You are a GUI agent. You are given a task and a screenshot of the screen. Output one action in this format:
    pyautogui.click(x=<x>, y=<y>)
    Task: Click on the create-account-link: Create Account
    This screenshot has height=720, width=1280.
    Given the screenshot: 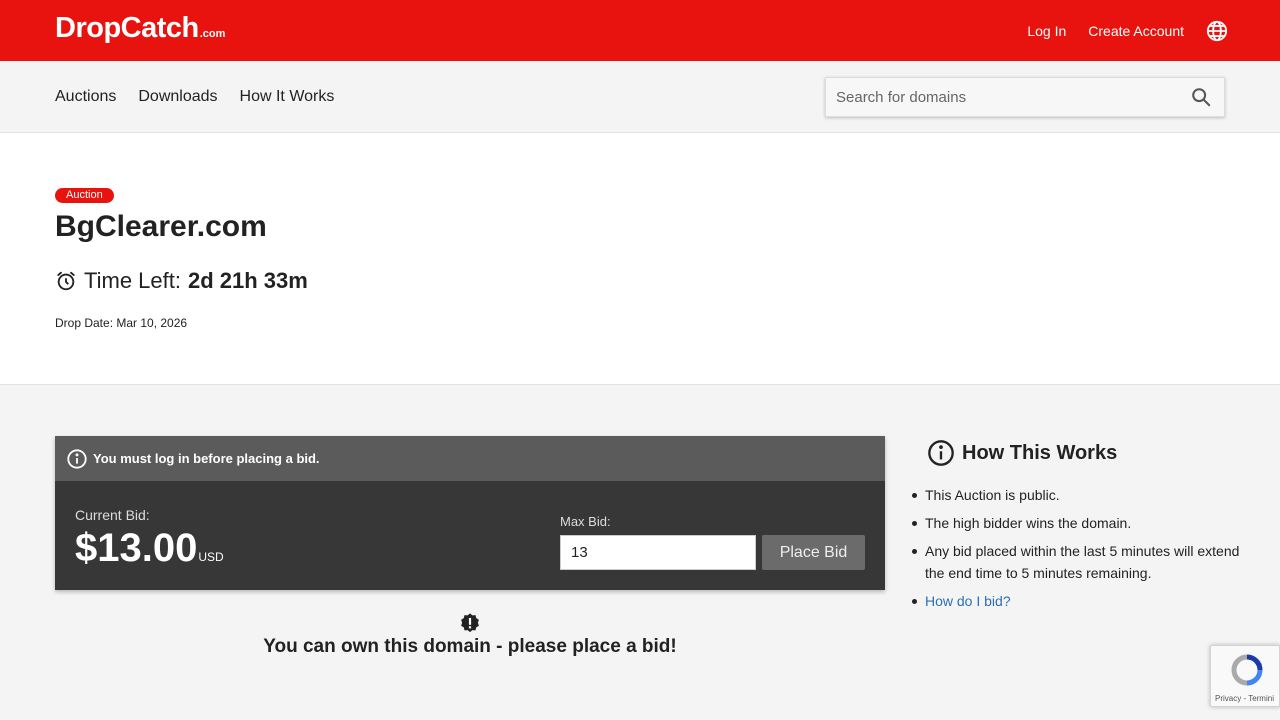 What is the action you would take?
    pyautogui.click(x=1136, y=31)
    